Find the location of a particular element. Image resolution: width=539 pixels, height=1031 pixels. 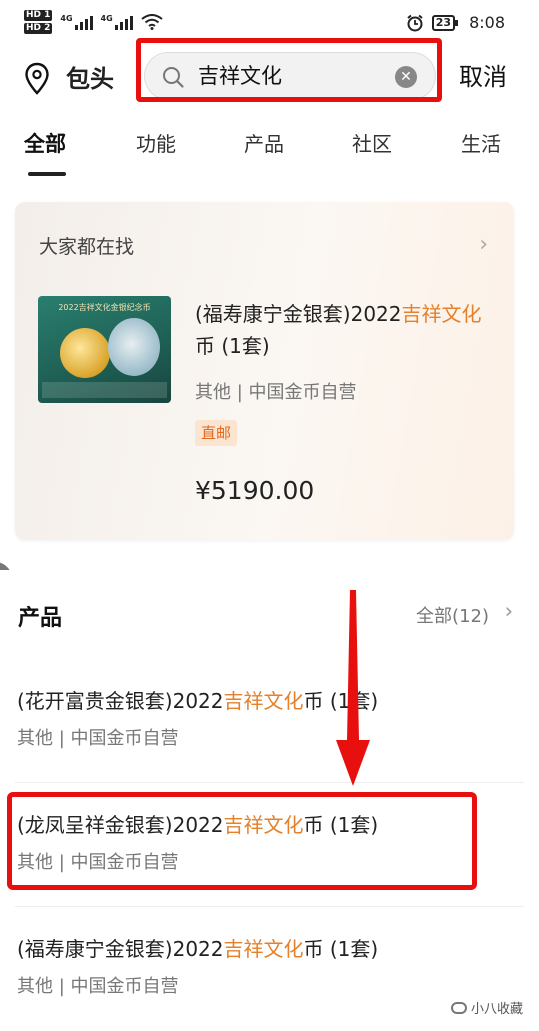

tab-products: 产品 is located at coordinates (264, 144).